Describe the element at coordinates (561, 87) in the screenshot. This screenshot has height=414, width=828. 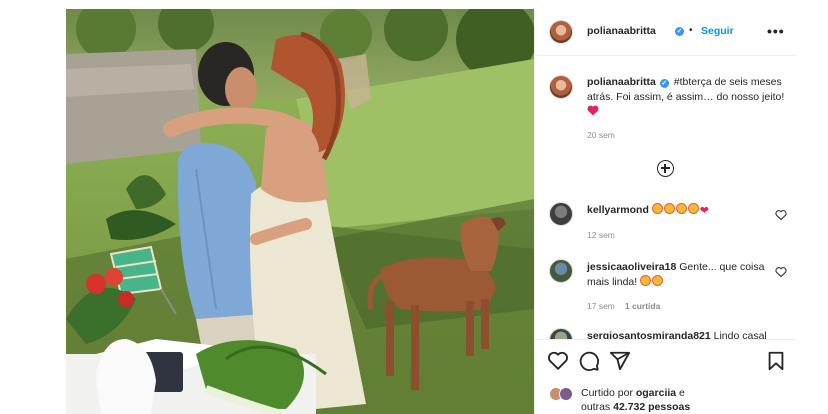
I see `caption-author-avatar` at that location.